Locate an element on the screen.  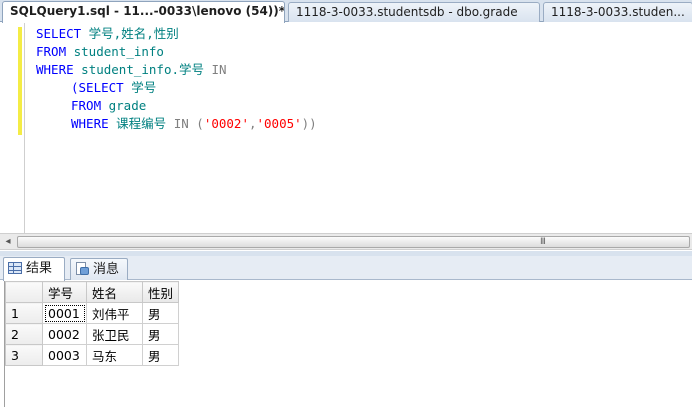
messages-icon is located at coordinates (82, 268).